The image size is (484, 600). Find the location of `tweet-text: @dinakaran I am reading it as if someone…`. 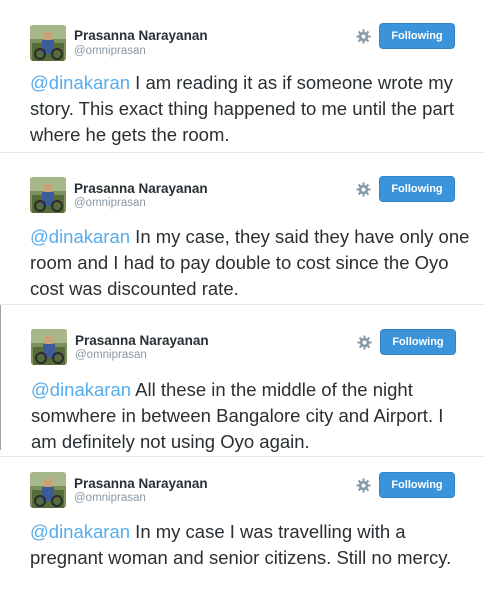

tweet-text: @dinakaran I am reading it as if someone… is located at coordinates (250, 109).